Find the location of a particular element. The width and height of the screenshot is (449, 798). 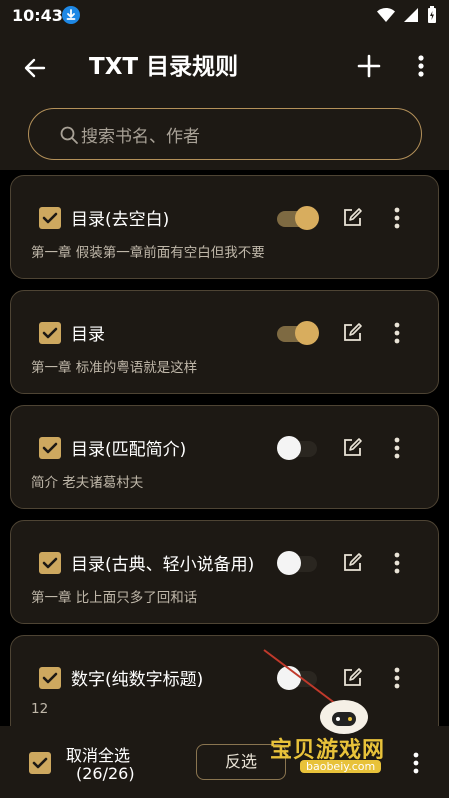

rule-name: 目录(匹配简介) is located at coordinates (129, 450).